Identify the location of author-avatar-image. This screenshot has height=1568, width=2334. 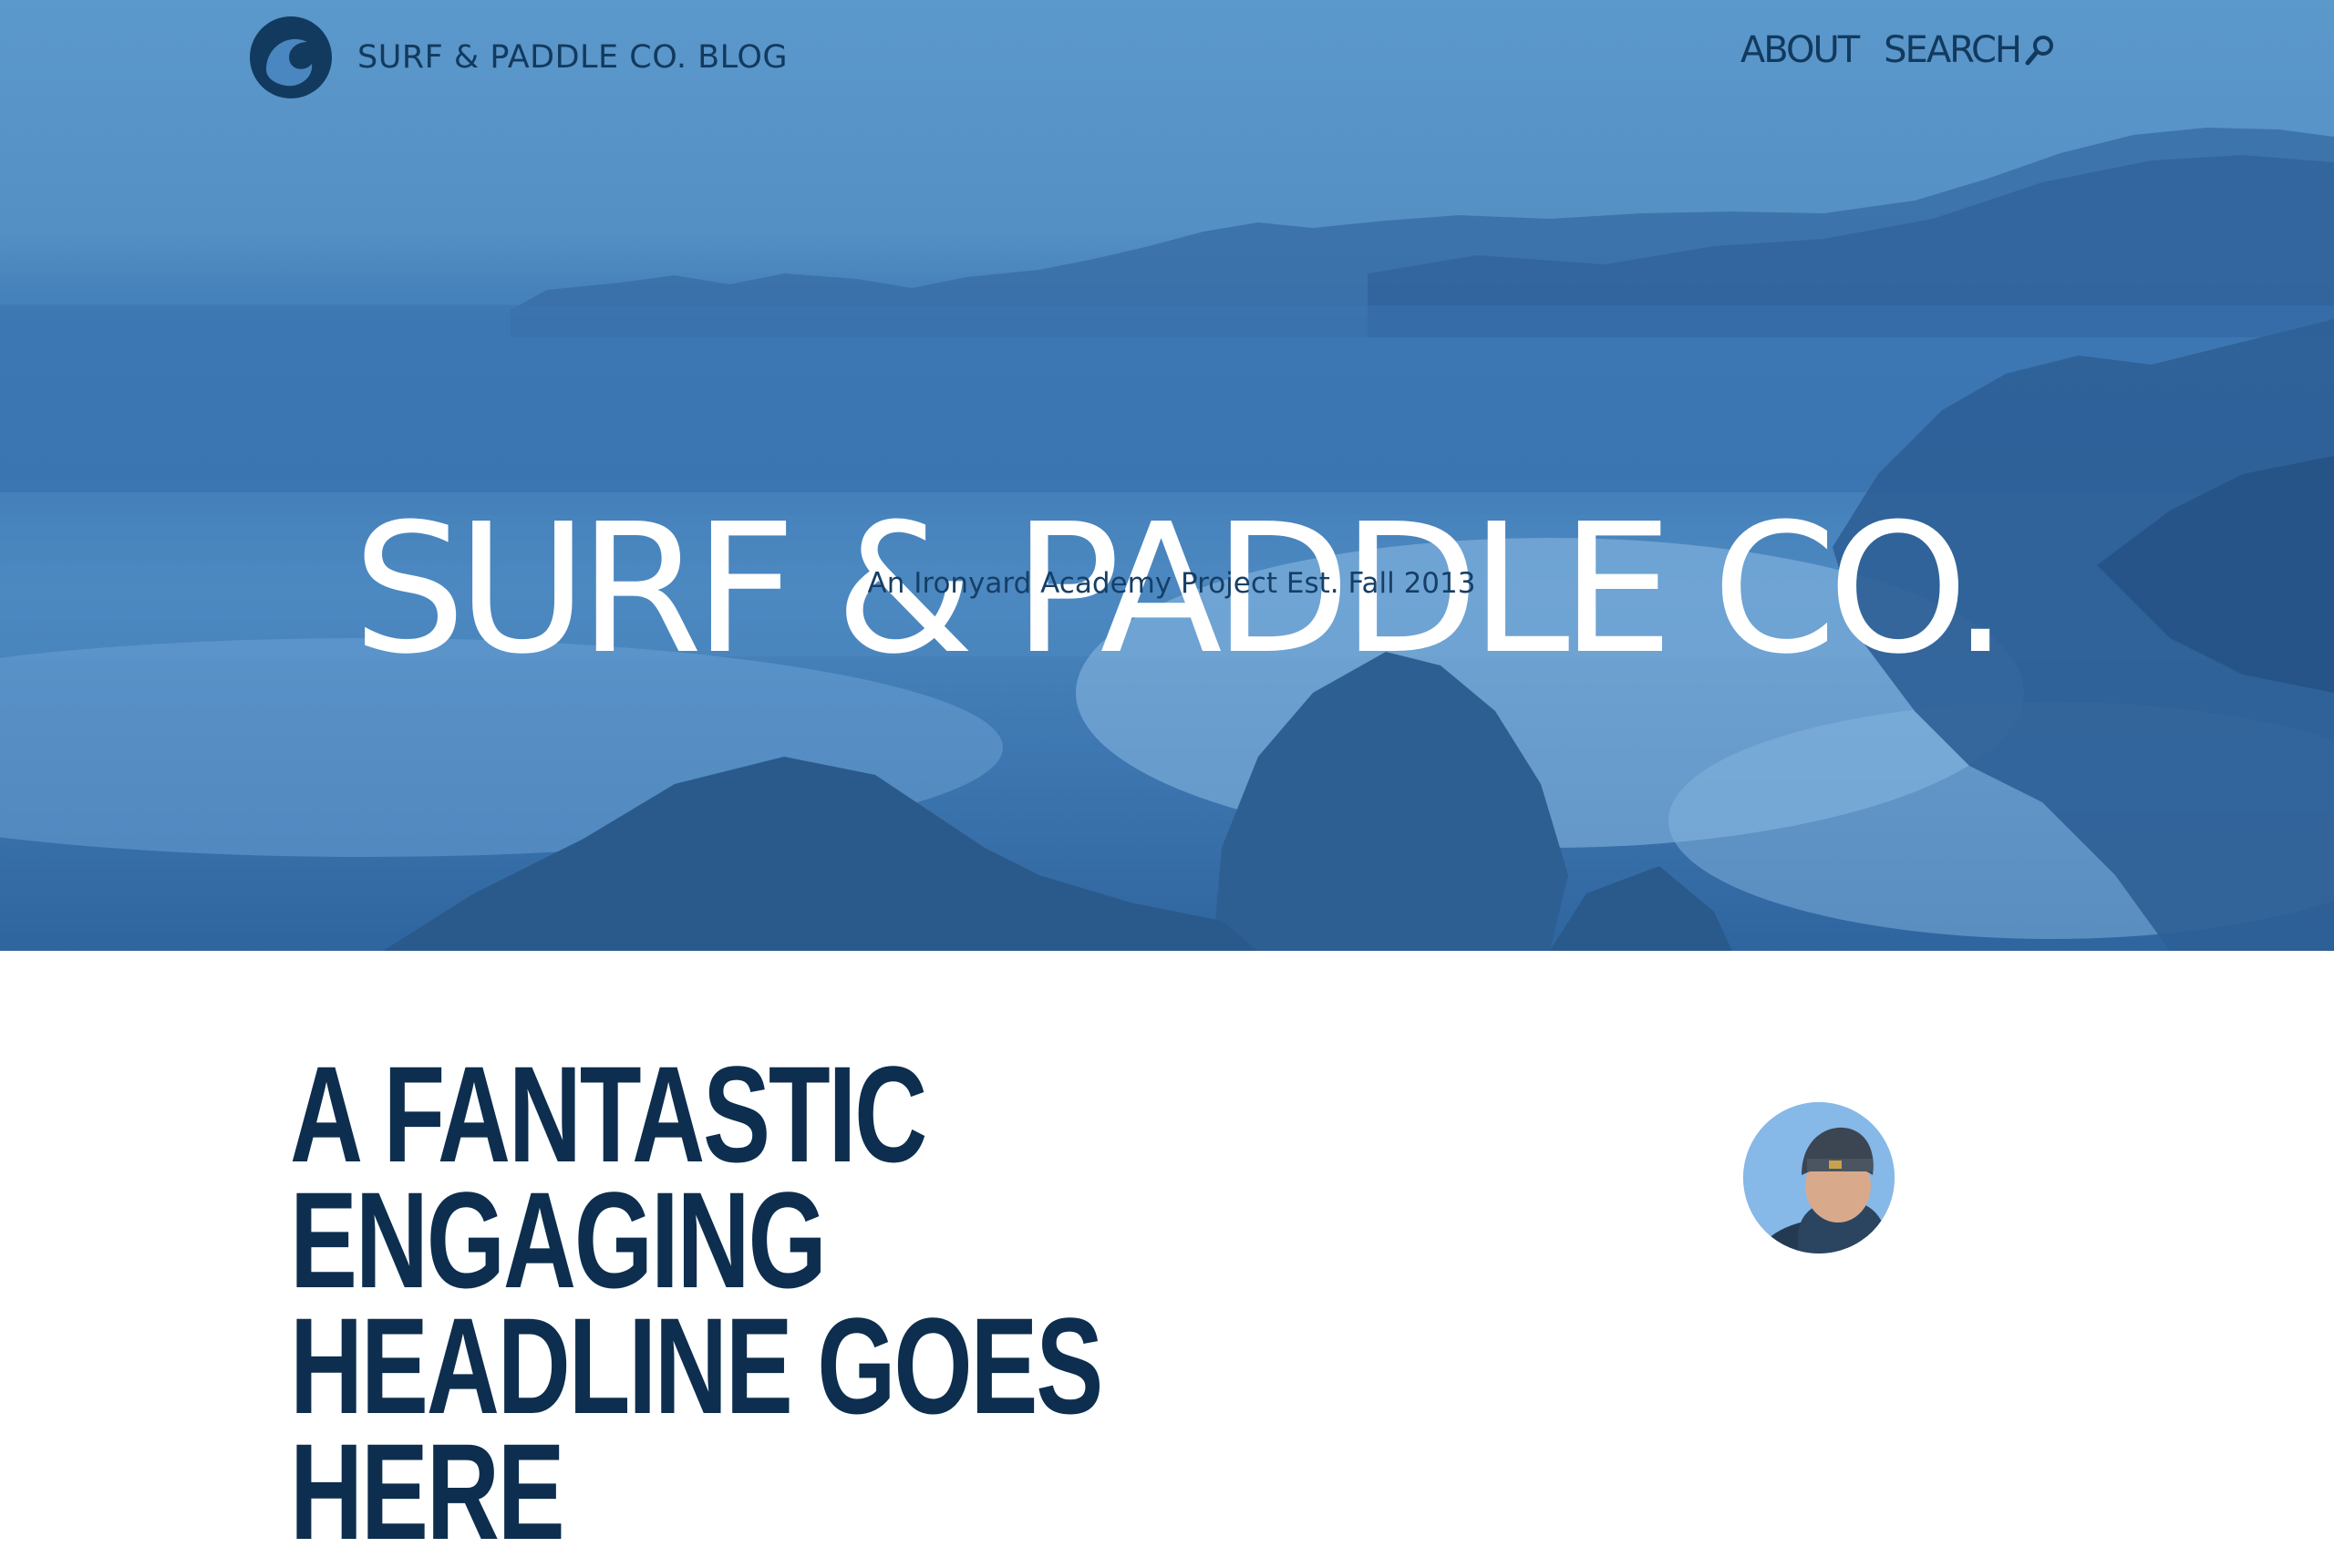
(1819, 1177).